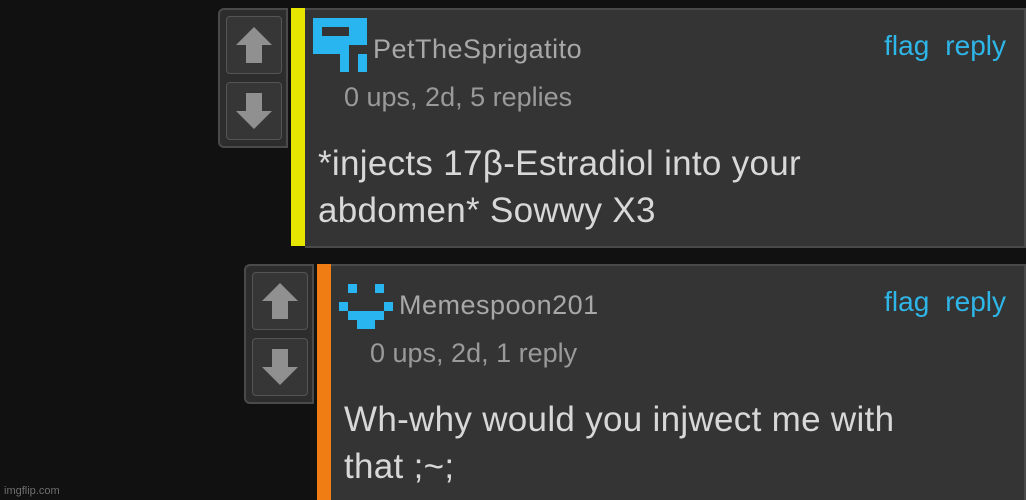  What do you see at coordinates (458, 97) in the screenshot?
I see `comment-meta: 0 ups, 2d, 5 replies` at bounding box center [458, 97].